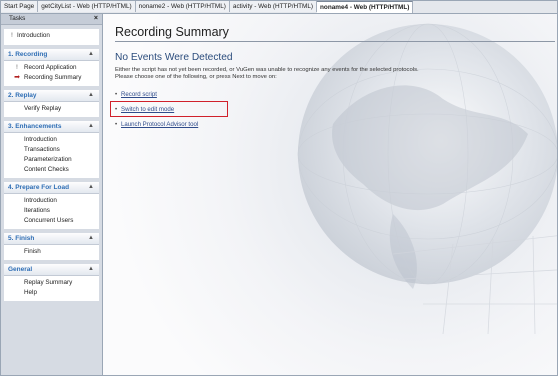 This screenshot has height=376, width=558. I want to click on introduction-item: ! Introduction, so click(51, 36).